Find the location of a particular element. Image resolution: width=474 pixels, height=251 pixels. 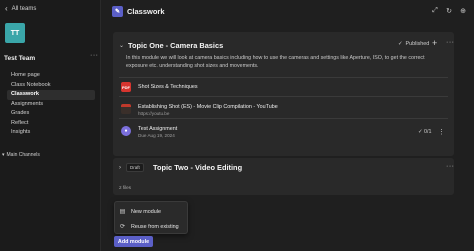

list-item-pdf: PDF Shot Sizes & Techniques is located at coordinates (283, 86).